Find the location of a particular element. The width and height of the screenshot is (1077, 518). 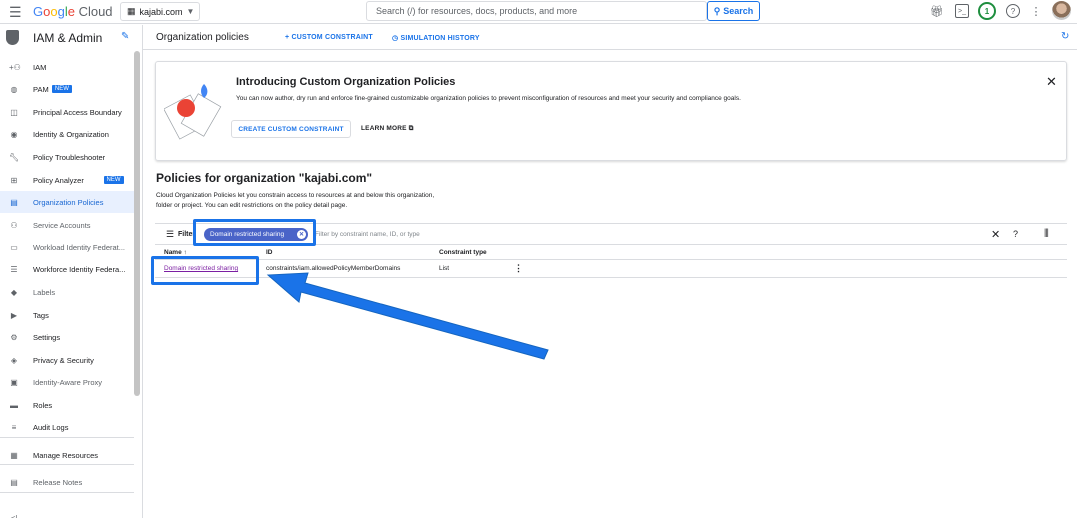

column-header-id: ID is located at coordinates (269, 252).